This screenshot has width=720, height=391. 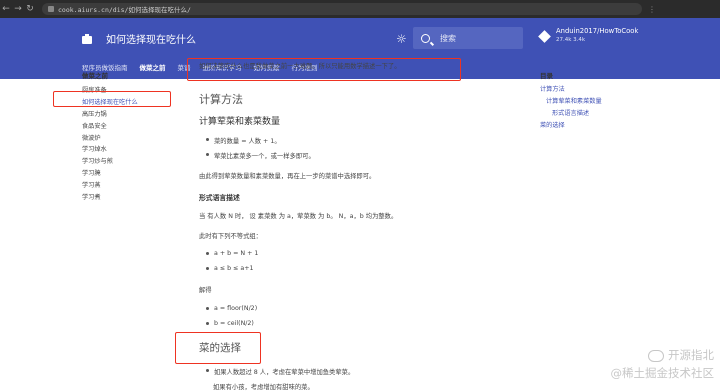 I want to click on toc-item-method: 计算方法, so click(x=571, y=90).